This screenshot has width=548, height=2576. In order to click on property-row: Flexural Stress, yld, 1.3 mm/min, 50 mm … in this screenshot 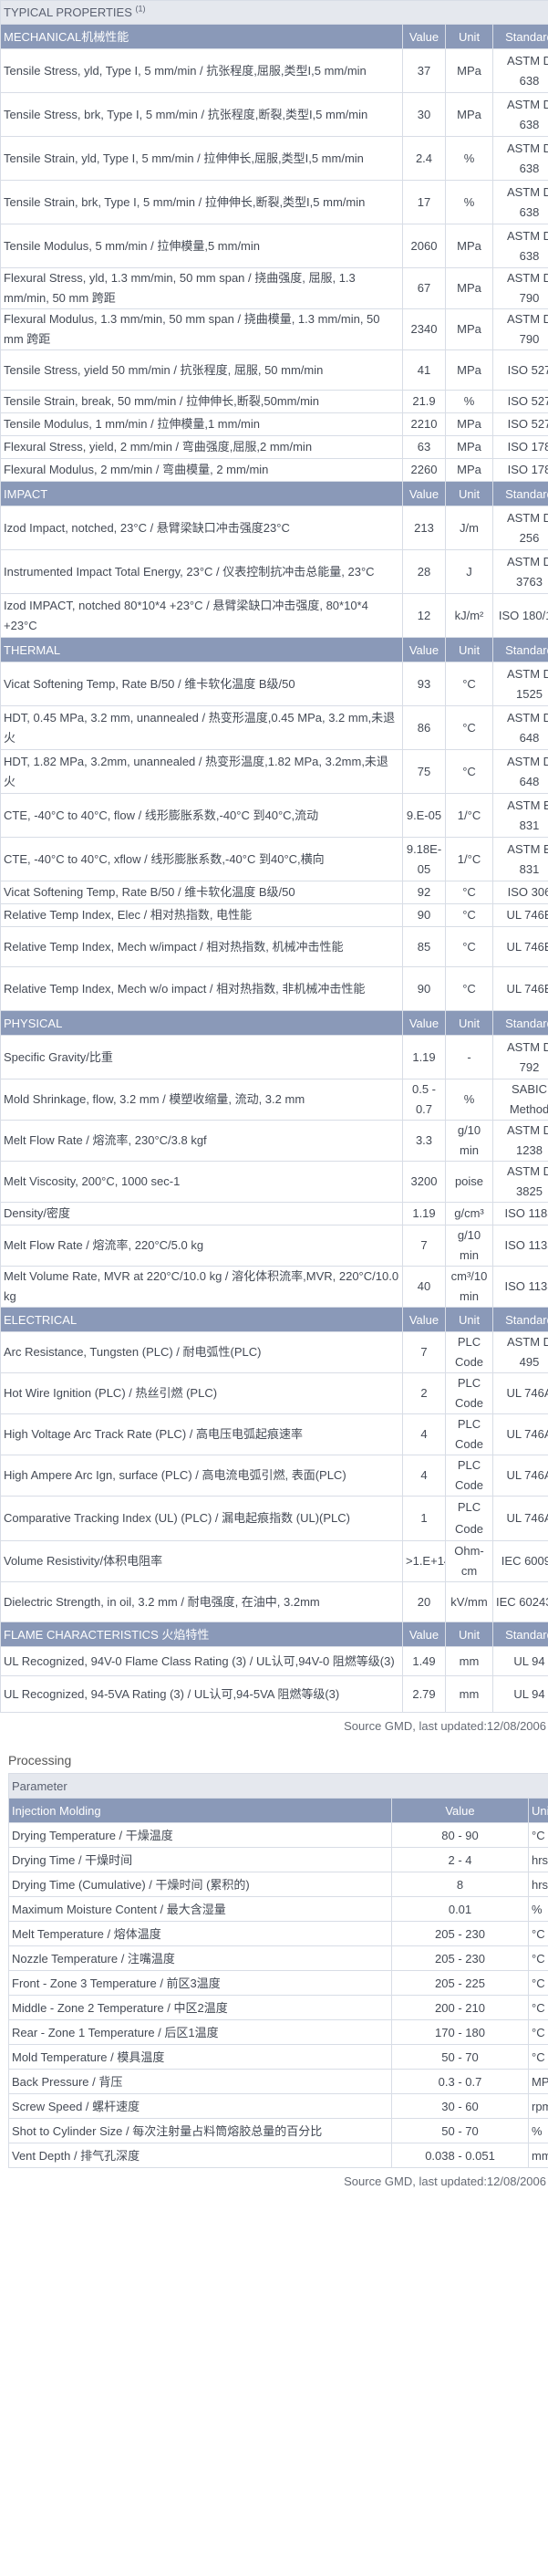, I will do `click(274, 288)`.